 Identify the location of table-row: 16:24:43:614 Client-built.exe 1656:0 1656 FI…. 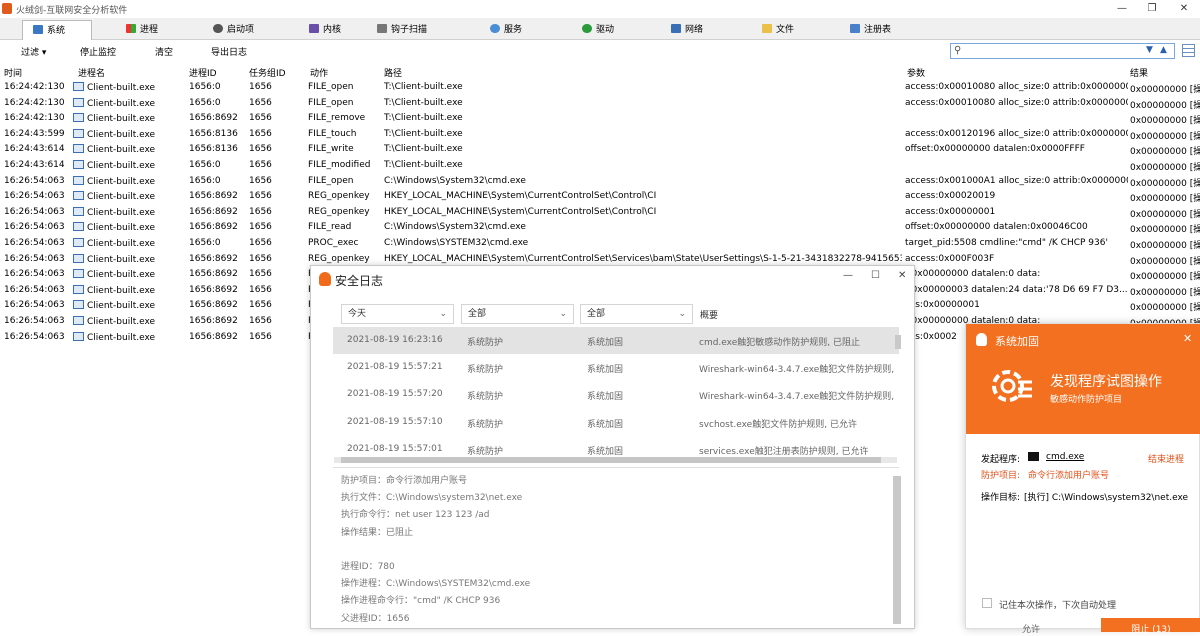
(600, 166).